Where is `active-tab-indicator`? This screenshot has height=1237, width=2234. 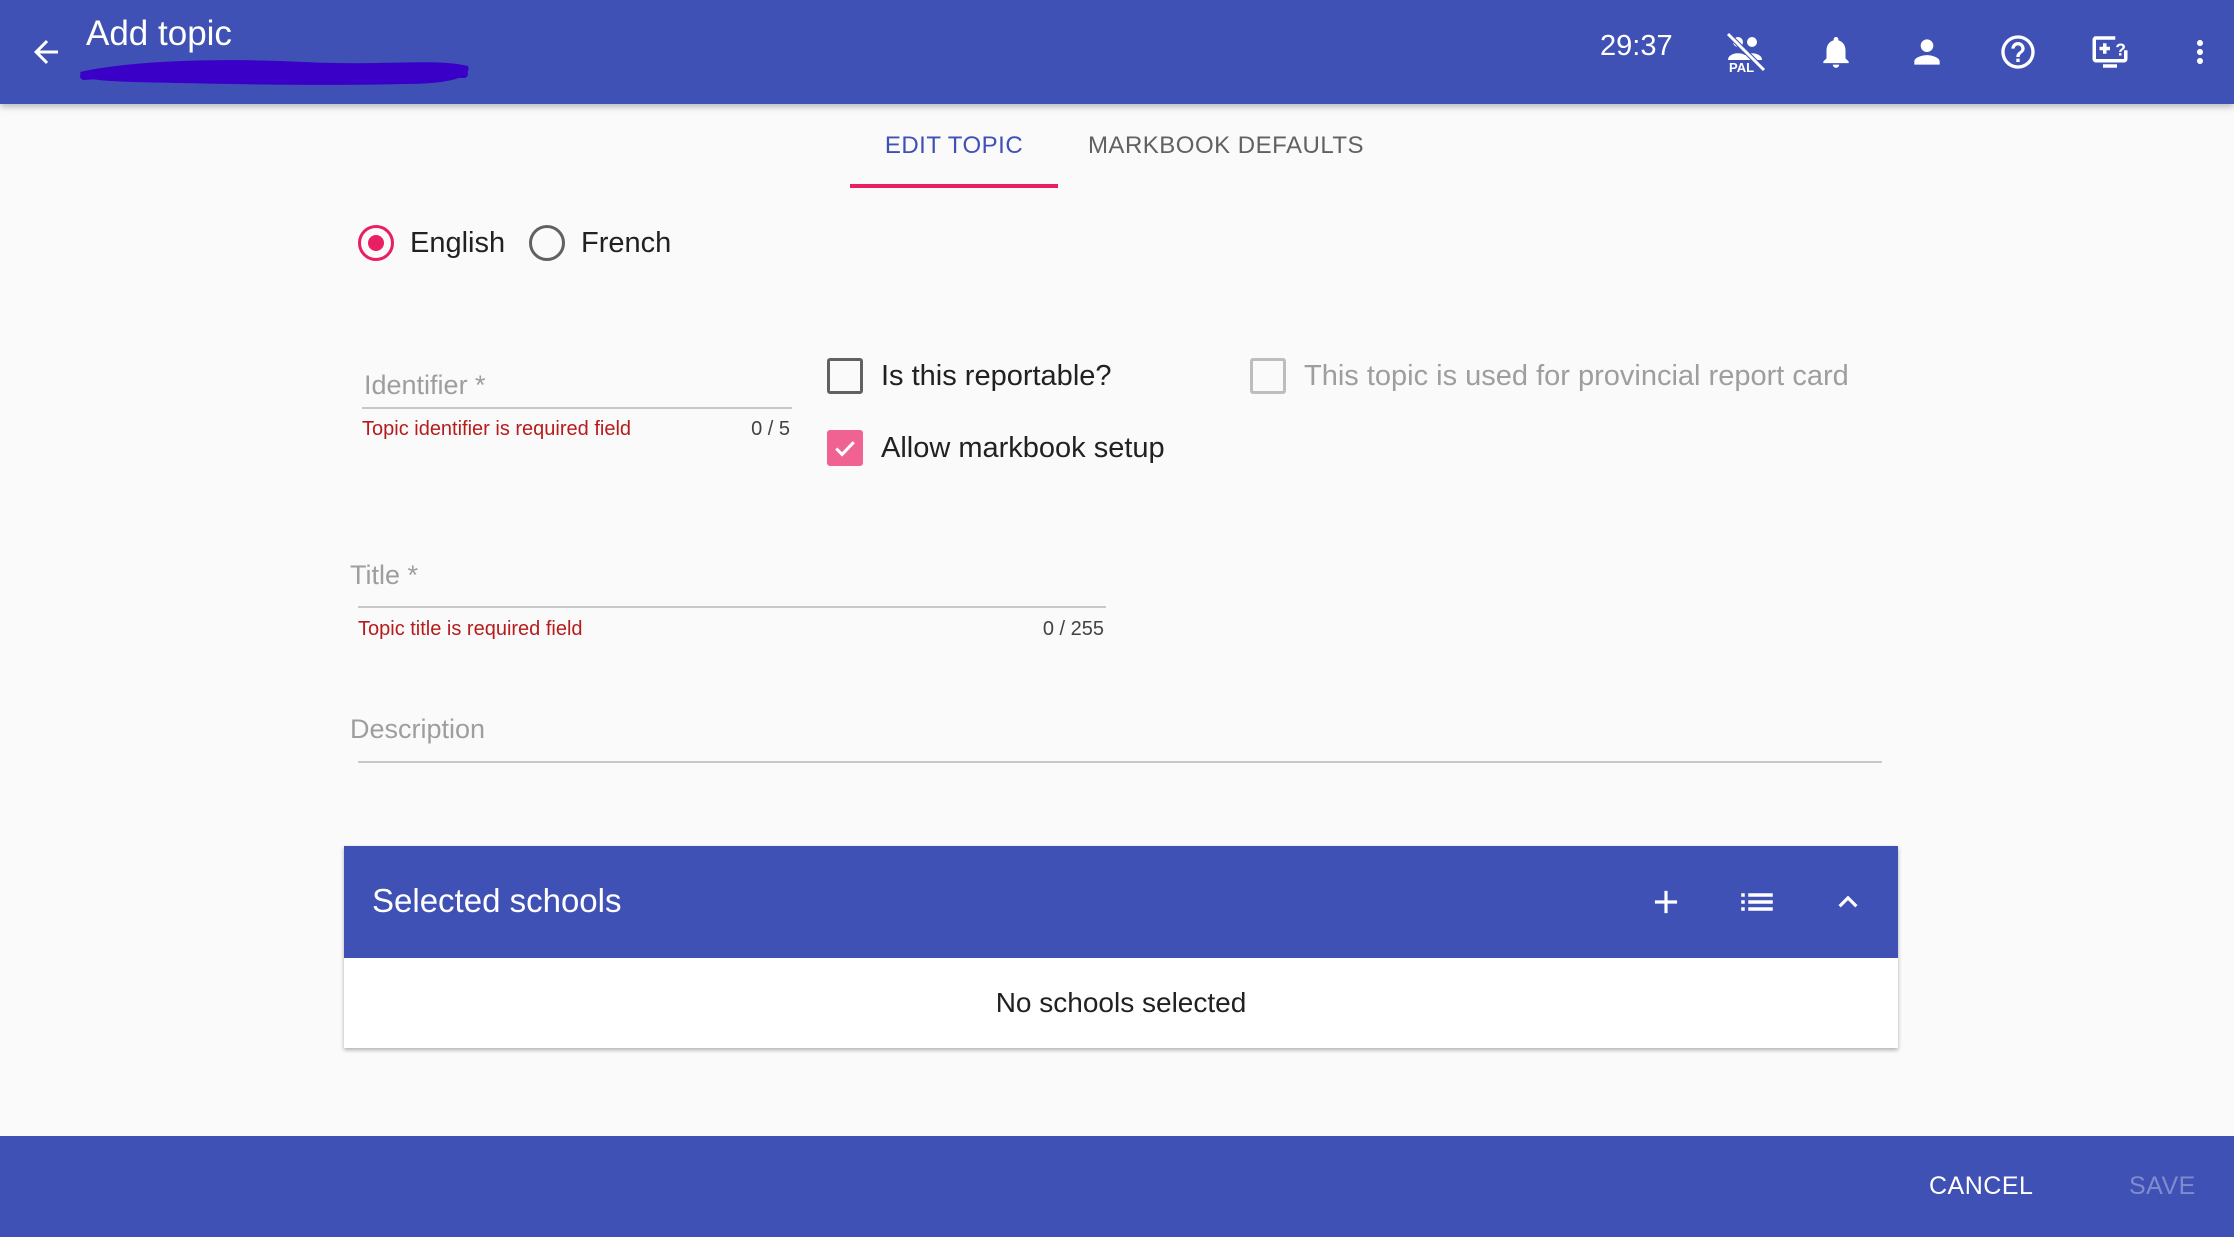 active-tab-indicator is located at coordinates (954, 186).